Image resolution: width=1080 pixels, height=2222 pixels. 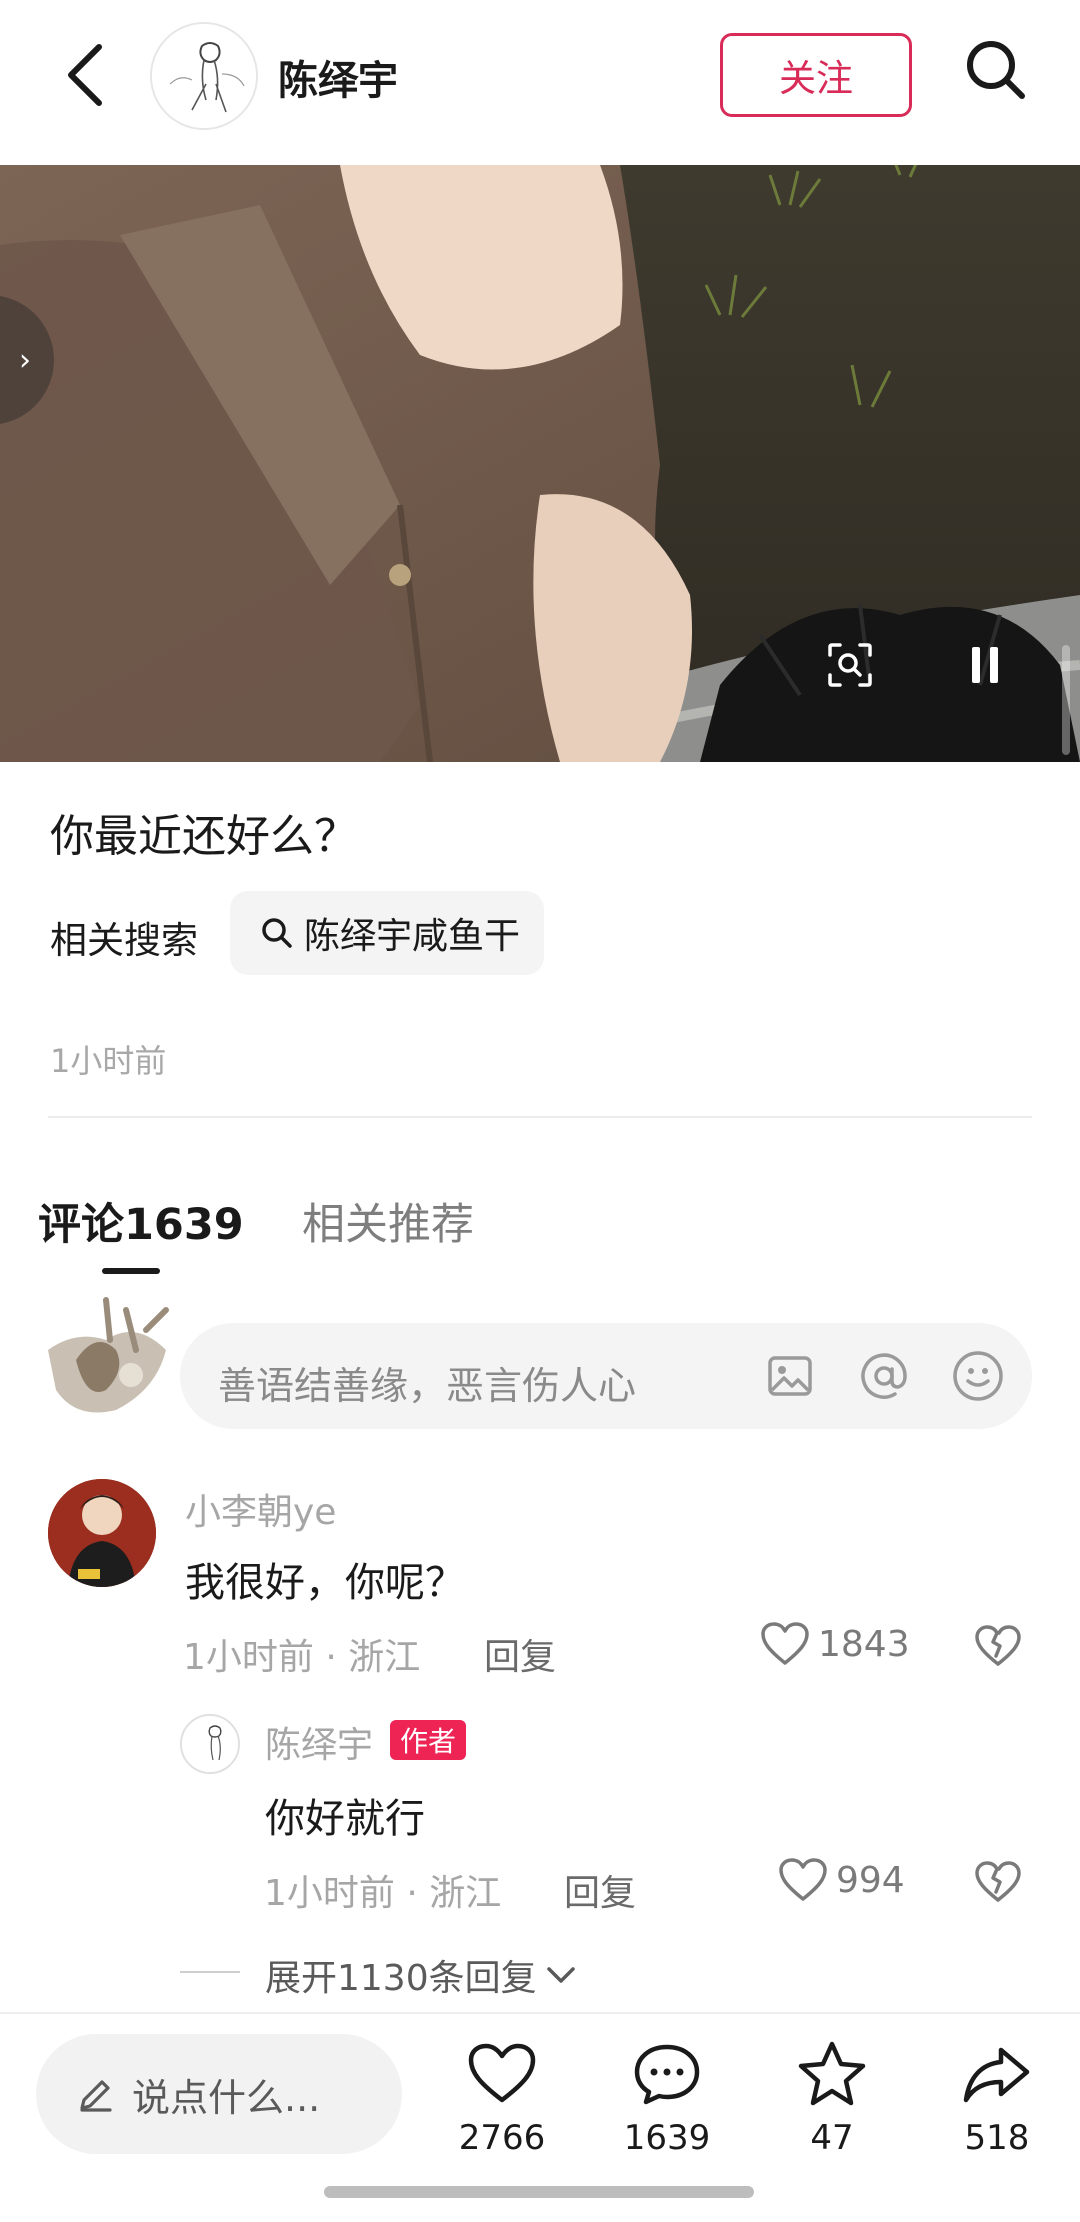 I want to click on comment-text: 我很好，你呢？, so click(x=325, y=1583).